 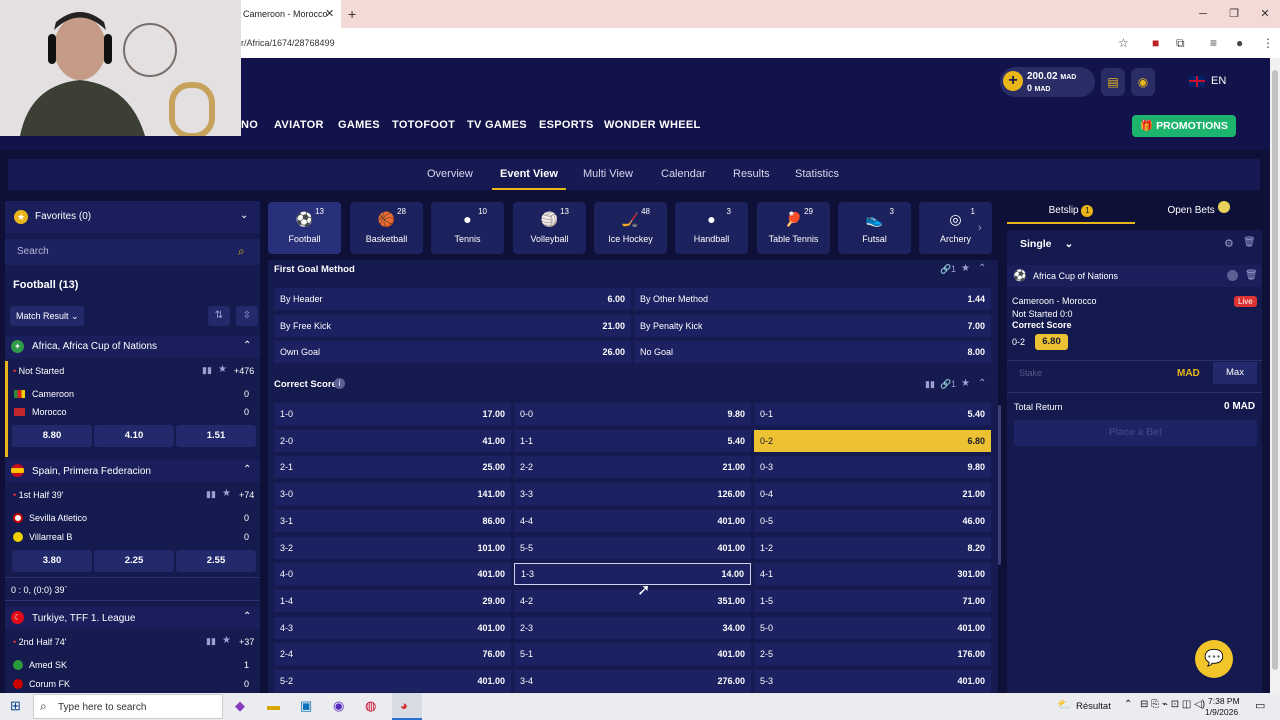 I want to click on chevron-right-icon: ›, so click(x=980, y=228).